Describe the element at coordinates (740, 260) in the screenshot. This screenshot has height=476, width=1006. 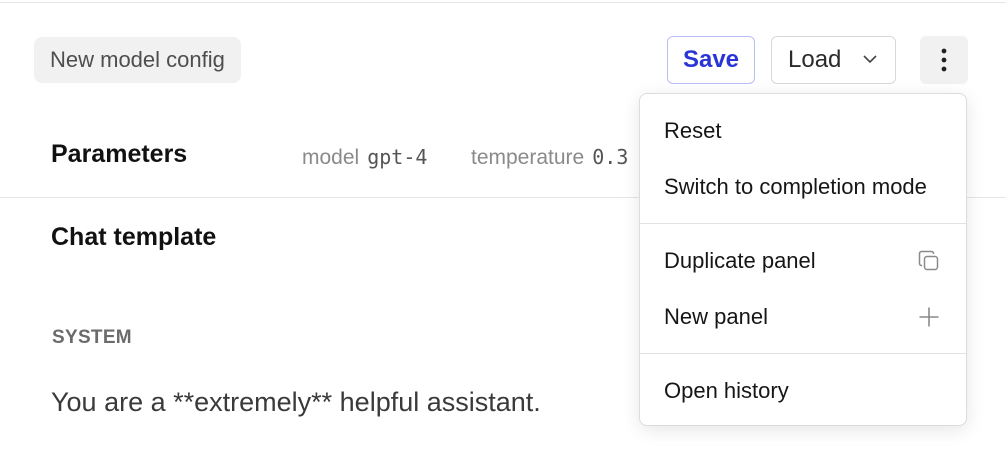
I see `menu-item-label: Duplicate panel` at that location.